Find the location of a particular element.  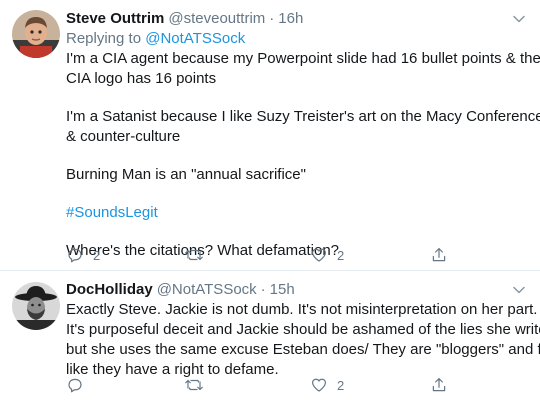

tweet-text-line: & counter-culture is located at coordinates (123, 136).